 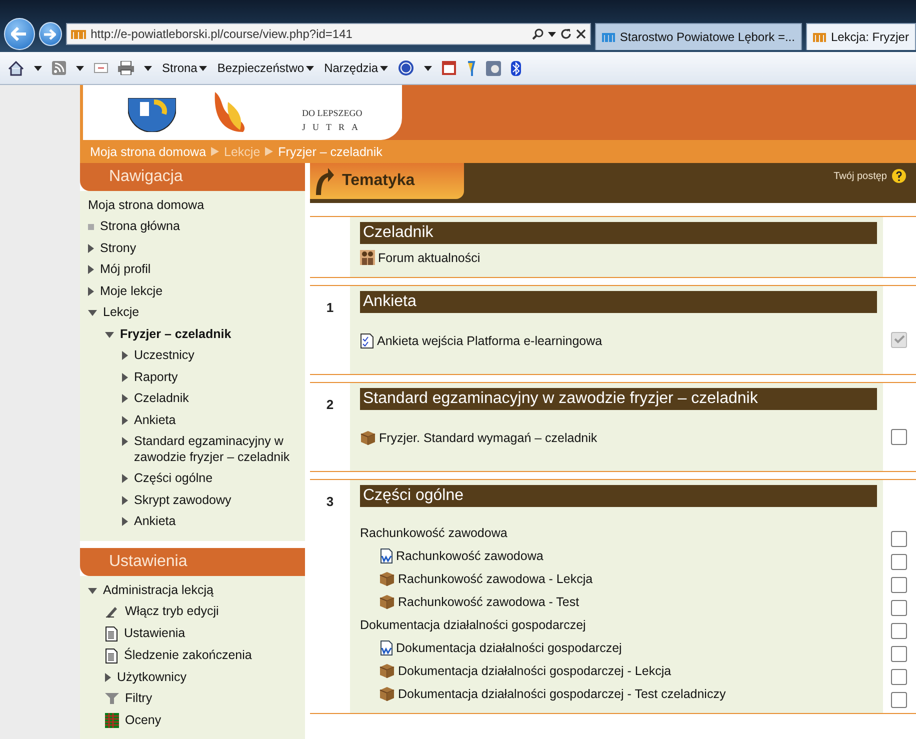 What do you see at coordinates (535, 671) in the screenshot?
I see `activity-link: Dokumentacja działalności gospodarczej - Lekcja` at bounding box center [535, 671].